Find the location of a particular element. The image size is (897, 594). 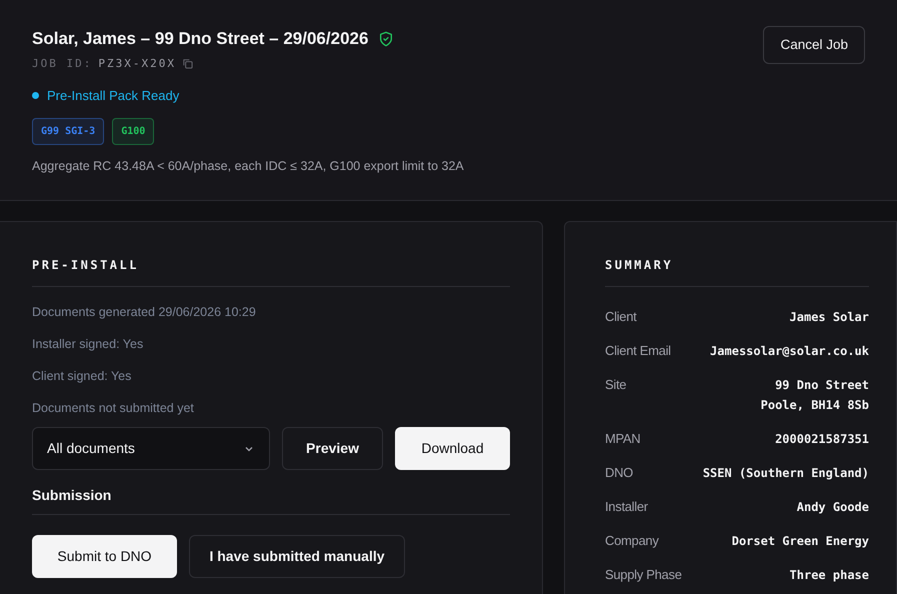

summary-label: Site is located at coordinates (615, 385).